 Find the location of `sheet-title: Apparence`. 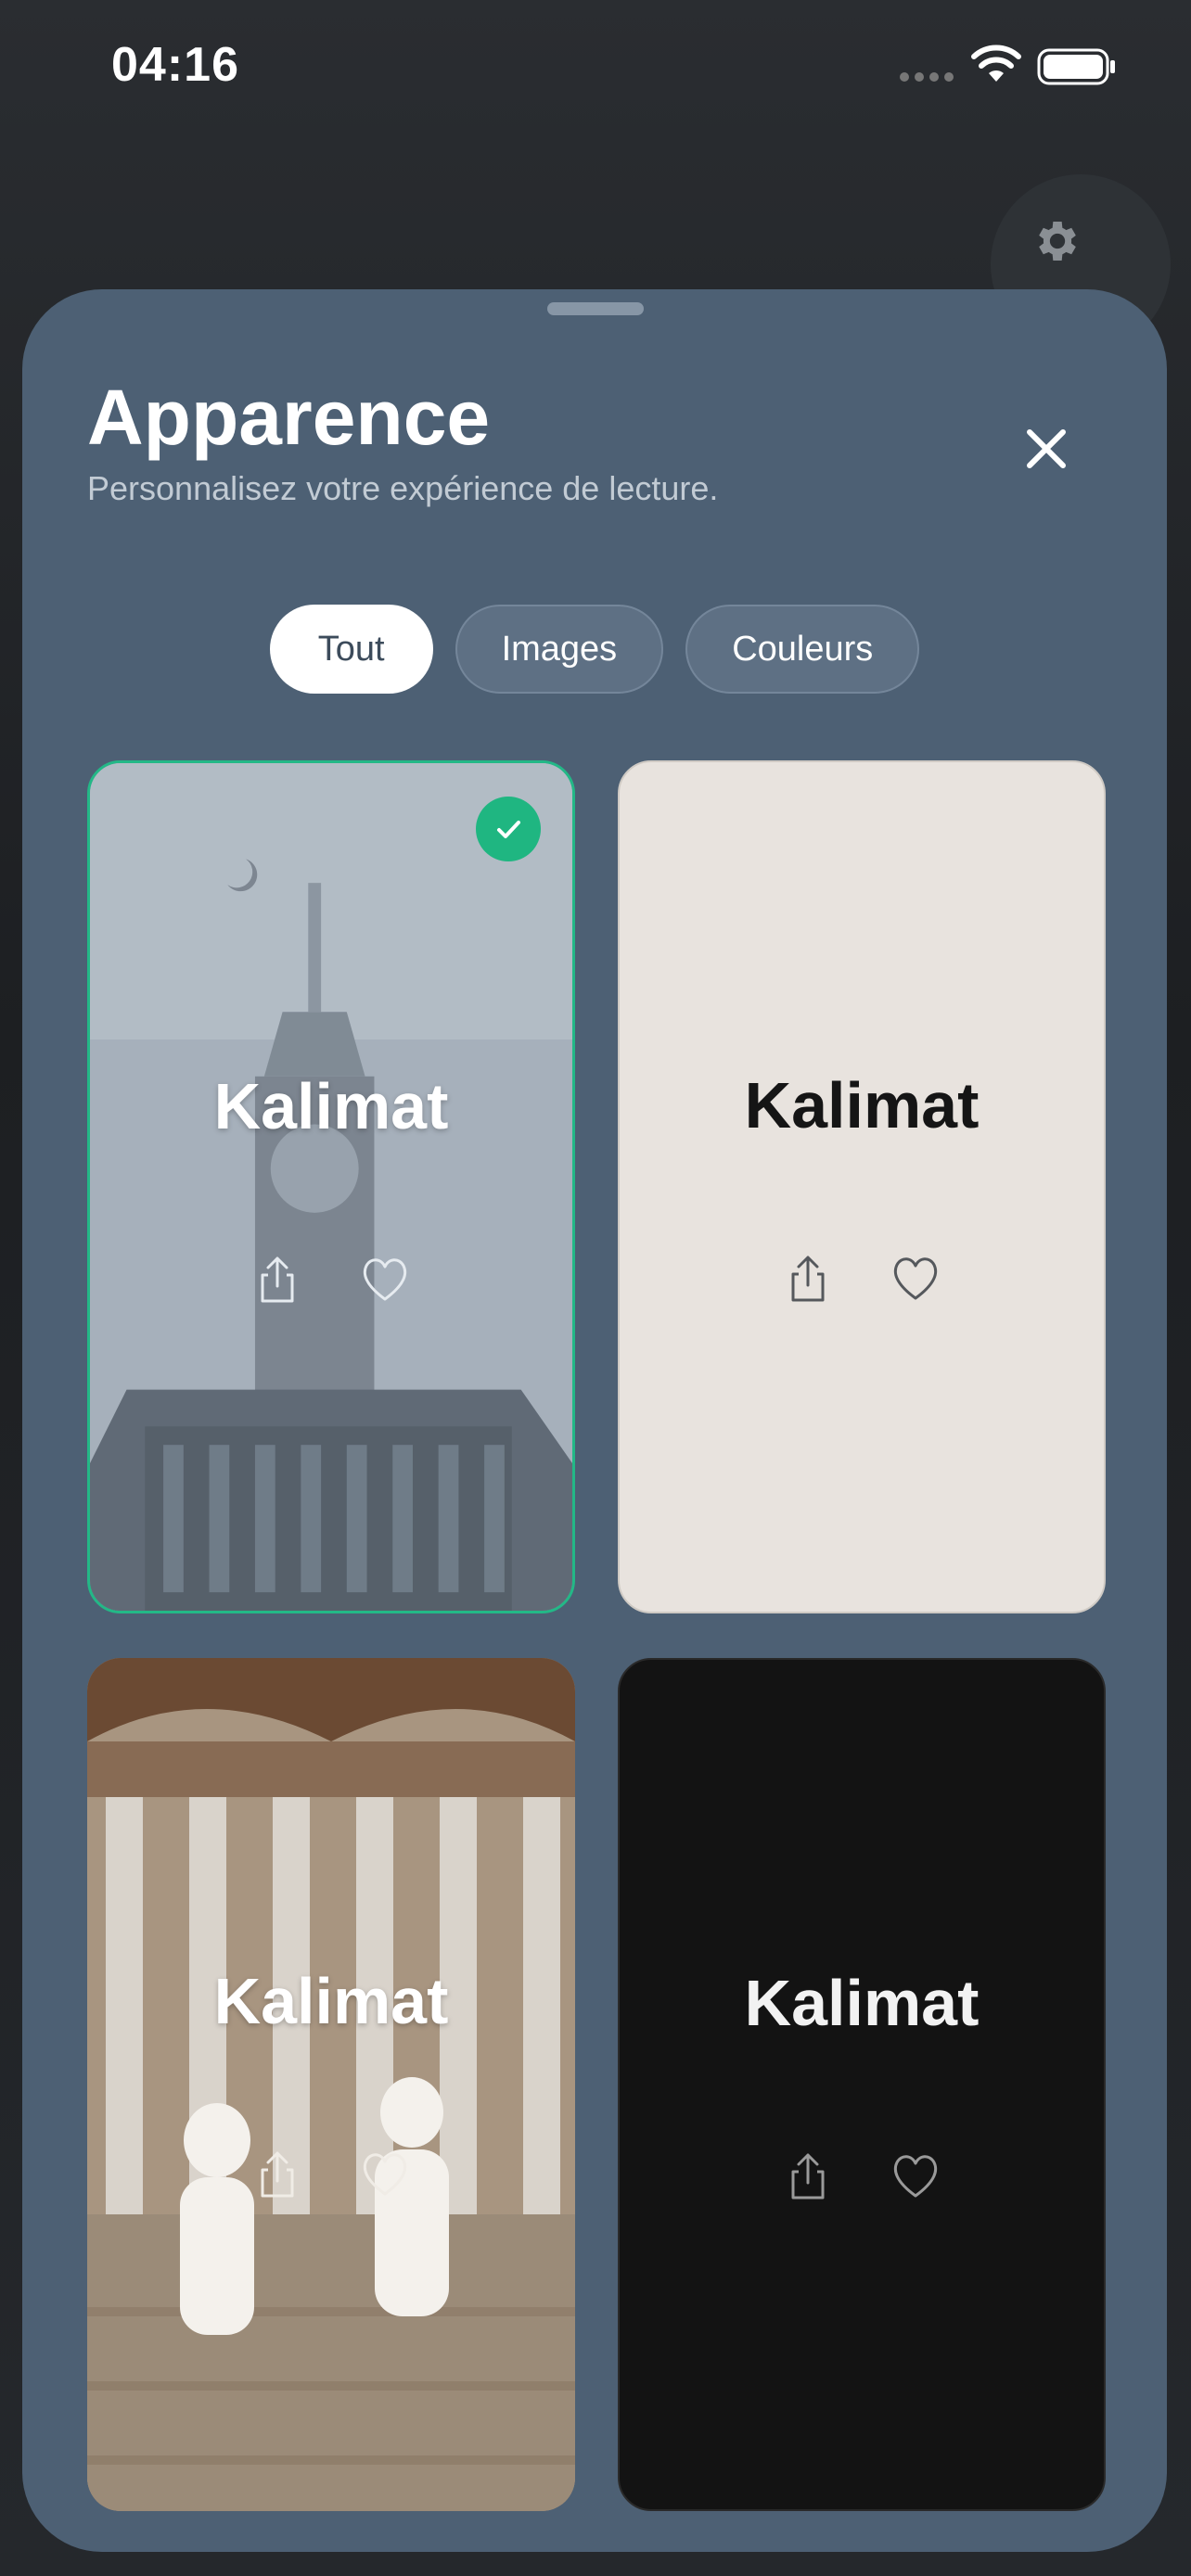

sheet-title: Apparence is located at coordinates (289, 418).